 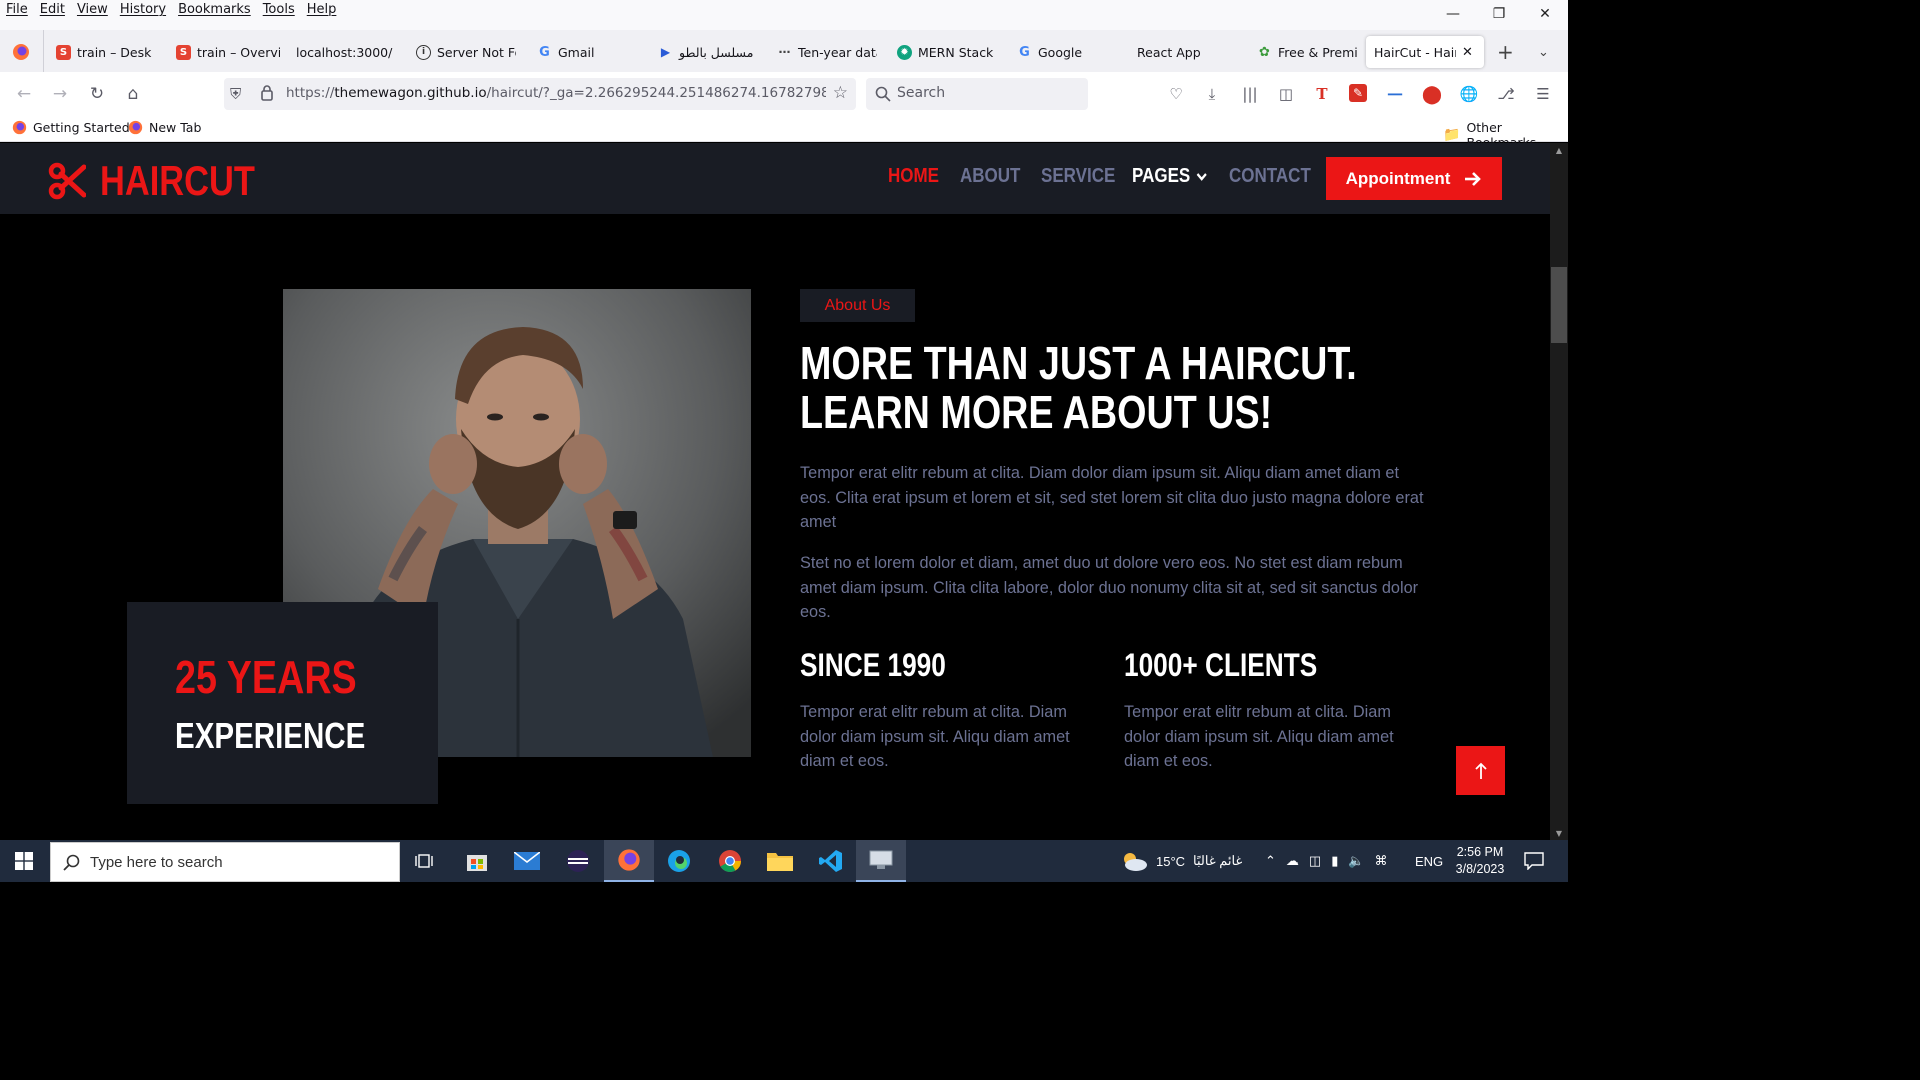 I want to click on vscode-icon, so click(x=830, y=861).